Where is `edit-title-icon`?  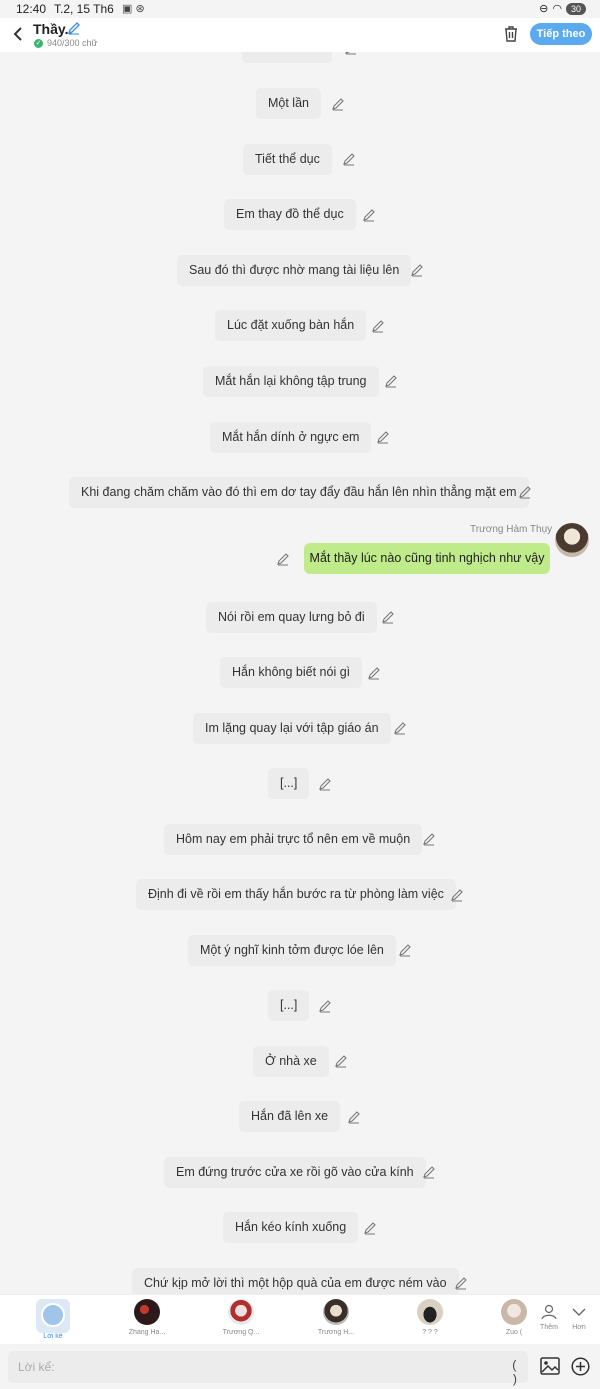
edit-title-icon is located at coordinates (74, 29).